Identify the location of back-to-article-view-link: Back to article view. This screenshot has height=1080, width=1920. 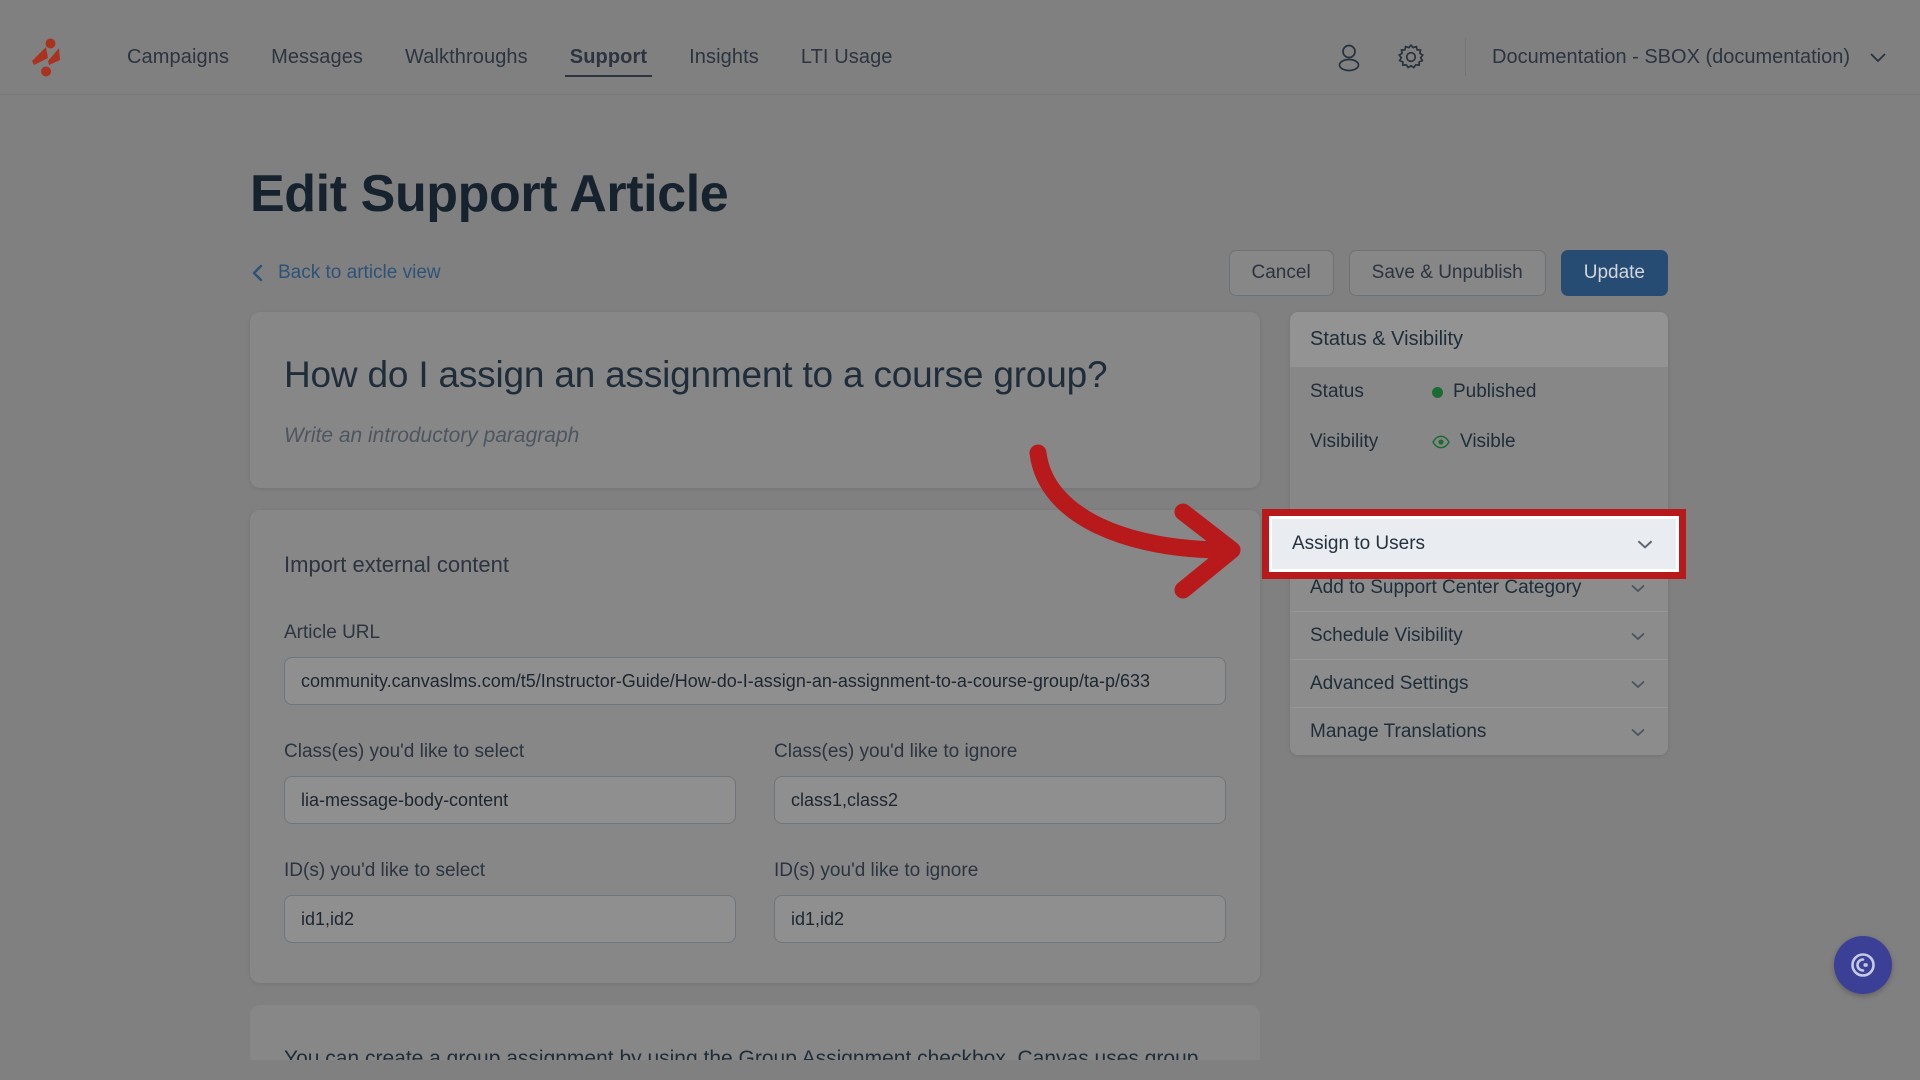
(755, 273).